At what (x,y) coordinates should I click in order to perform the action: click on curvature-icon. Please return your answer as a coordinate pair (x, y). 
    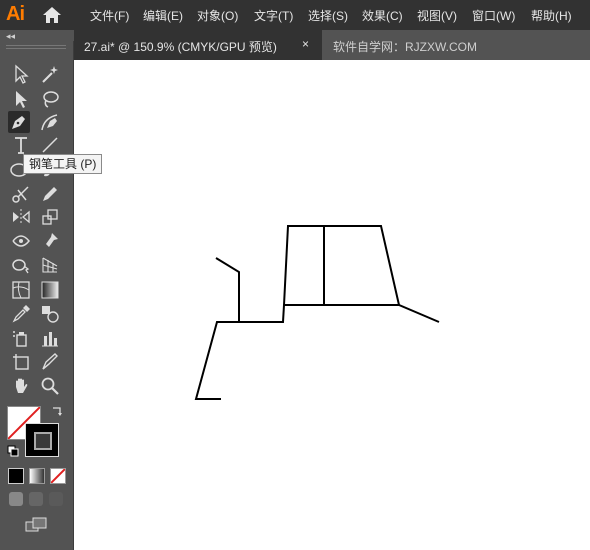
    Looking at the image, I should click on (50, 122).